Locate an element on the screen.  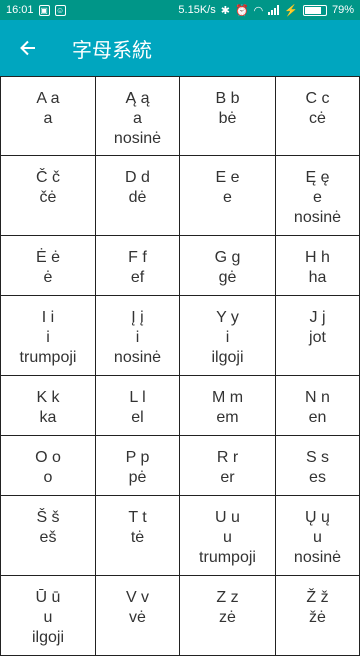
letter-name: čė is located at coordinates (48, 197).